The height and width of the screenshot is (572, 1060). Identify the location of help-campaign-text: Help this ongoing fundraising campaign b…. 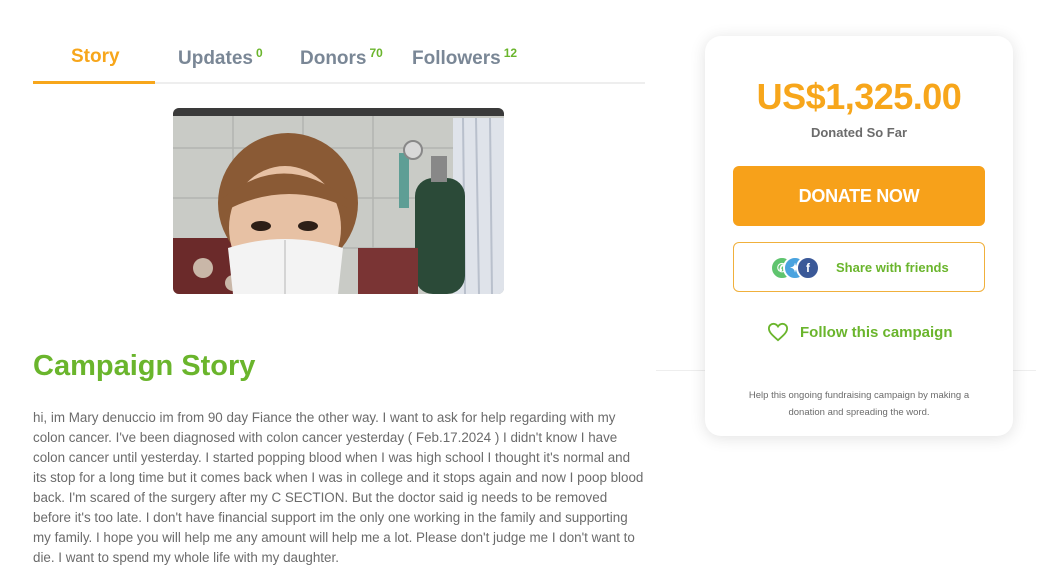
(859, 404).